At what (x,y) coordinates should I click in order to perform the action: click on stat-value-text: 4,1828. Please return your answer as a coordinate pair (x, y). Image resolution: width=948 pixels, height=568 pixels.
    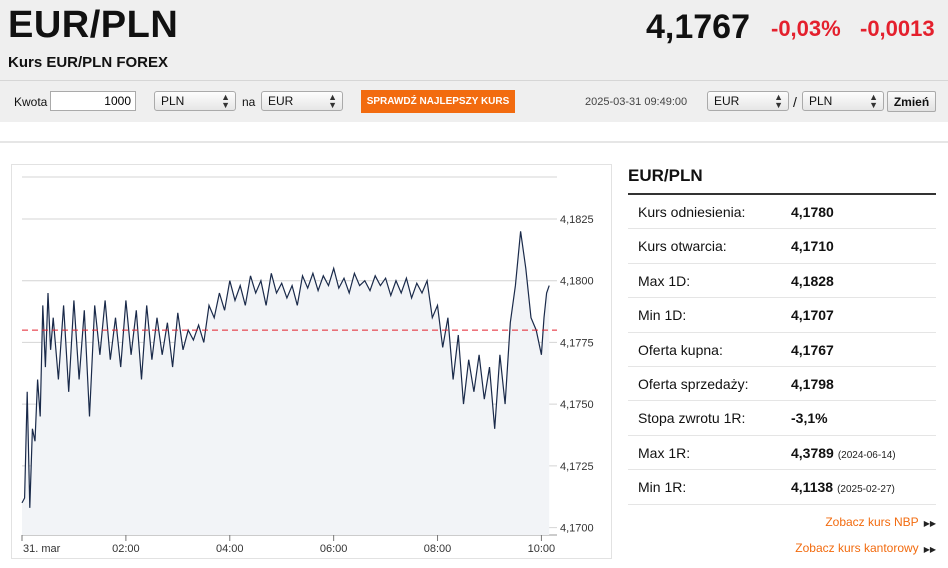
    Looking at the image, I should click on (812, 280).